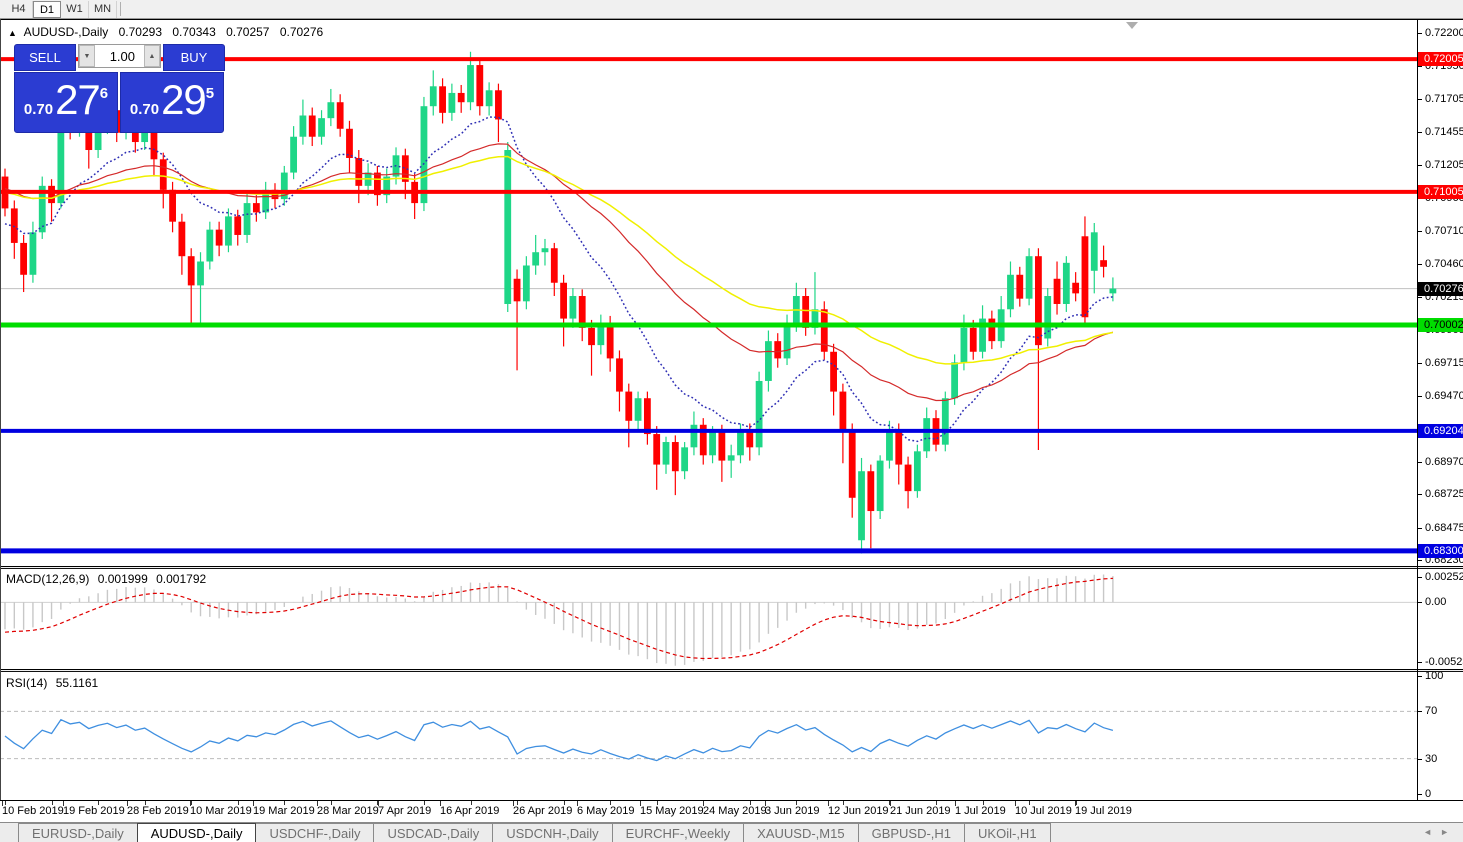 The image size is (1463, 842). I want to click on level-price-label: 0.69204, so click(1440, 430).